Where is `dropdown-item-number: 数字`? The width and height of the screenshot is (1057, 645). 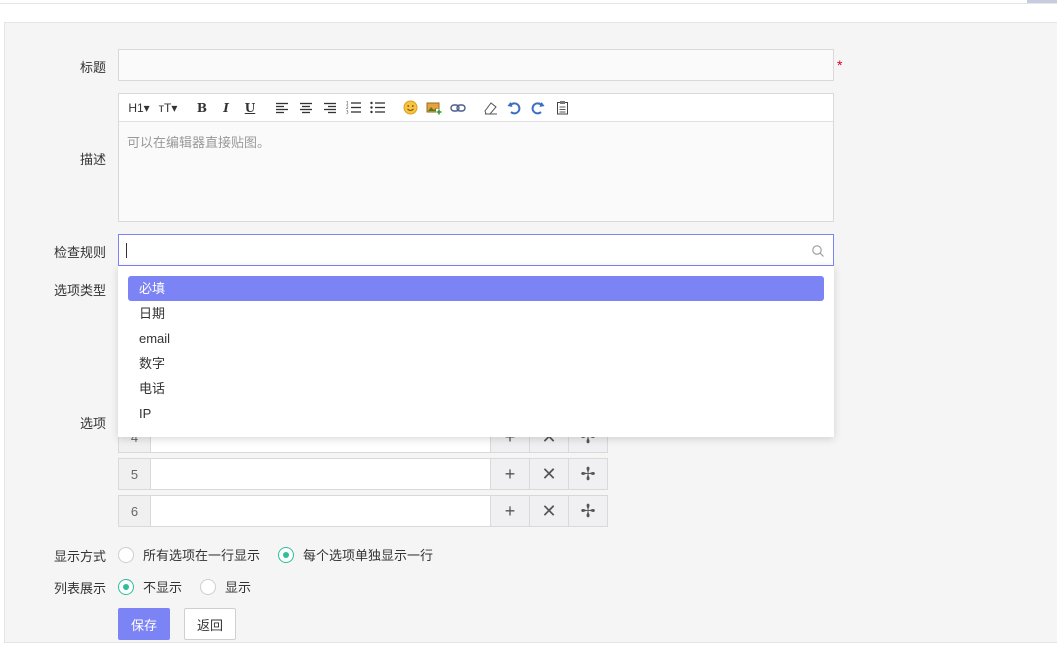 dropdown-item-number: 数字 is located at coordinates (476, 363).